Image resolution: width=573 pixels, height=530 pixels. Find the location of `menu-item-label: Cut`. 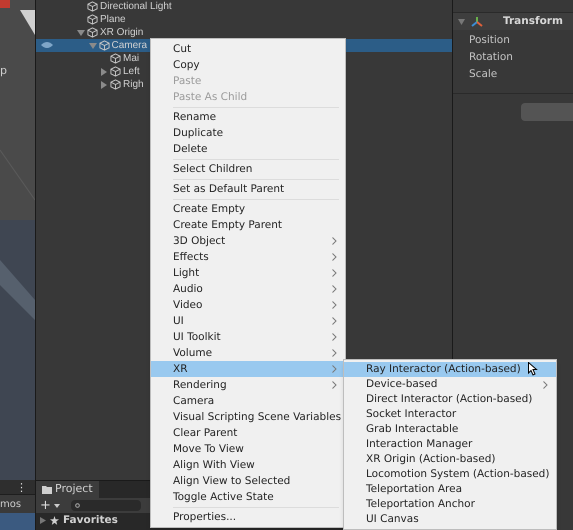

menu-item-label: Cut is located at coordinates (182, 49).